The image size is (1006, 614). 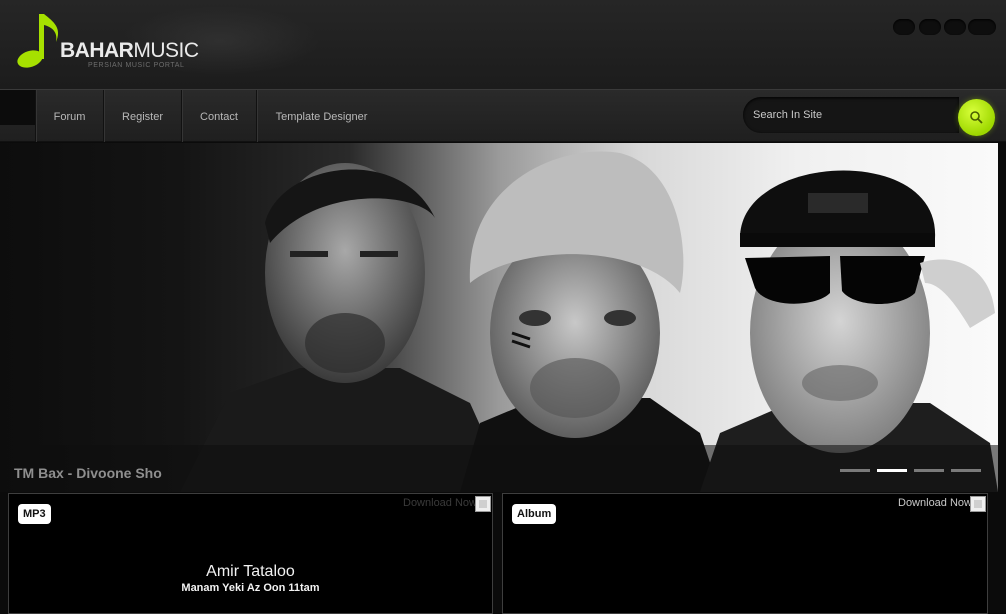 I want to click on logo-tagline: PERSIAN MUSIC PORTAL, so click(x=136, y=65).